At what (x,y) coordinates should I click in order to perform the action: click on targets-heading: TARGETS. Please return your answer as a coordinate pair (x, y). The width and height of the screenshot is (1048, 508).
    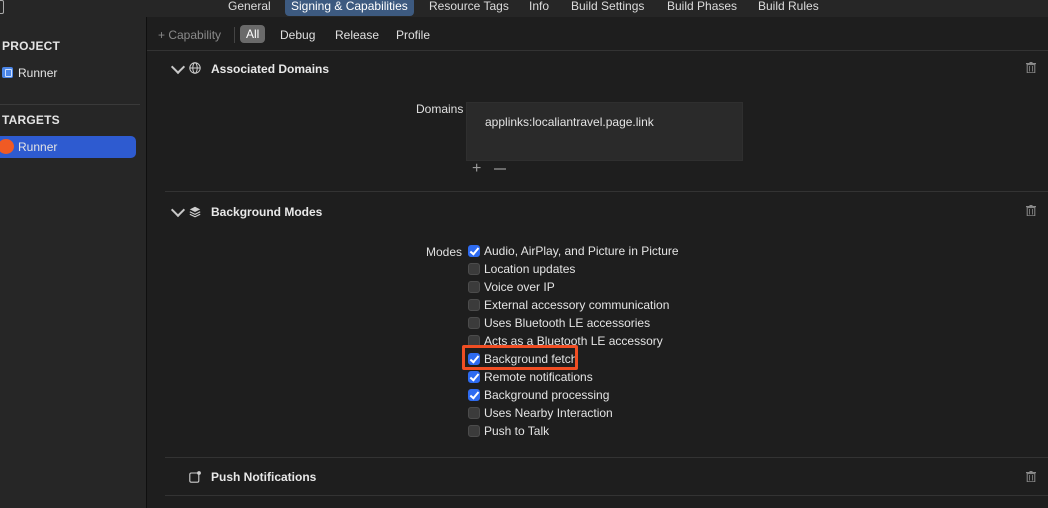
    Looking at the image, I should click on (31, 120).